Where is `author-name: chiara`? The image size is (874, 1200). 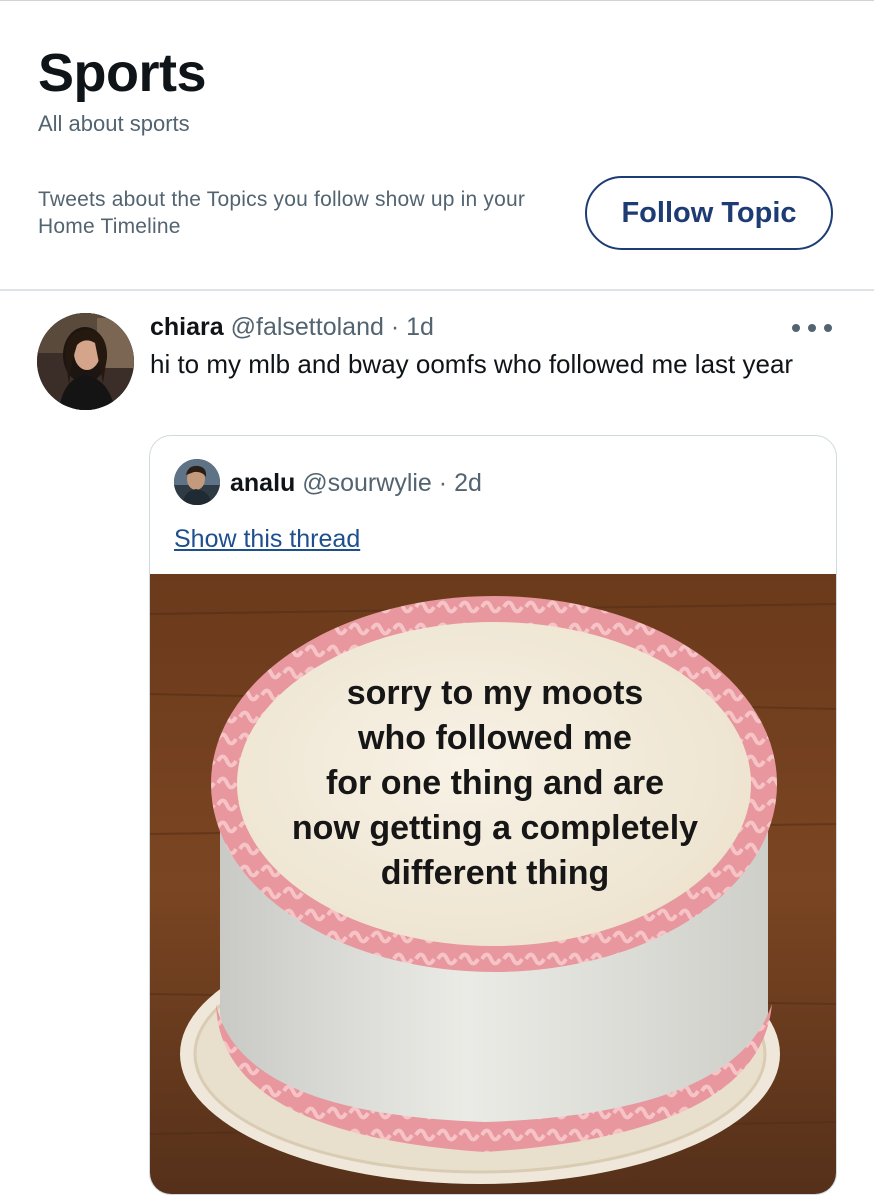
author-name: chiara is located at coordinates (187, 327).